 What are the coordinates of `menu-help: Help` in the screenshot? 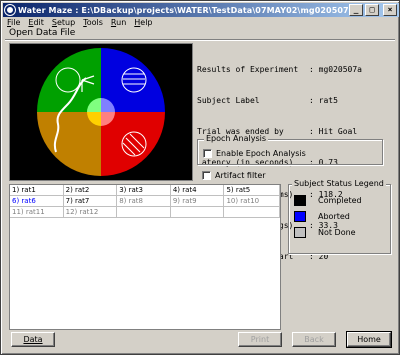 It's located at (143, 22).